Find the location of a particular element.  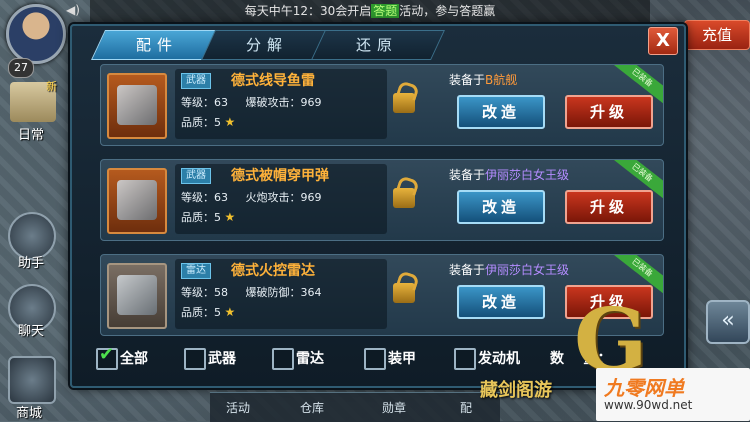

equip-ship: B航舰 is located at coordinates (501, 80).